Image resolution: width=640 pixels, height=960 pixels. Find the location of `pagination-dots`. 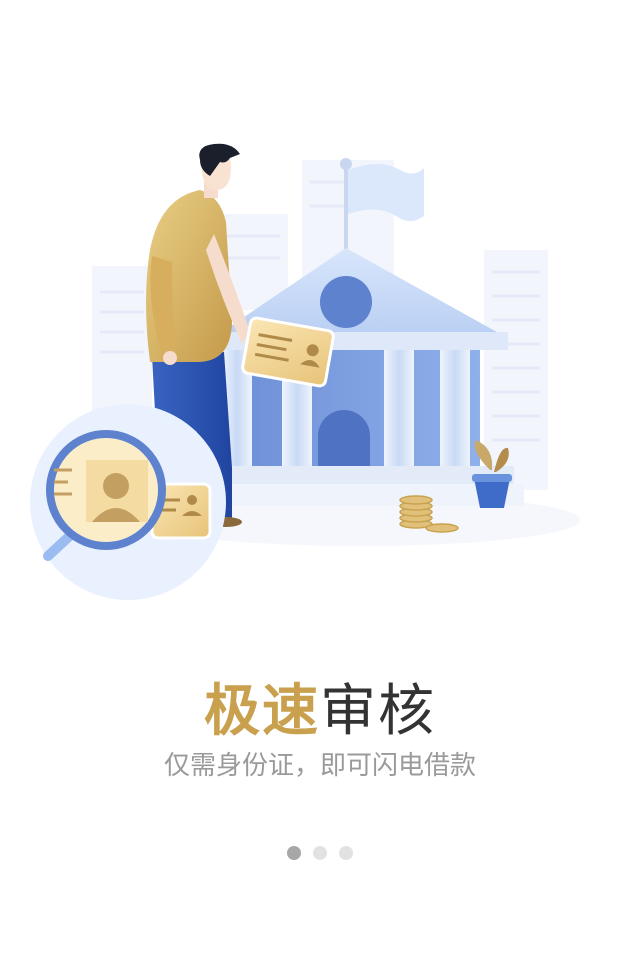

pagination-dots is located at coordinates (320, 853).